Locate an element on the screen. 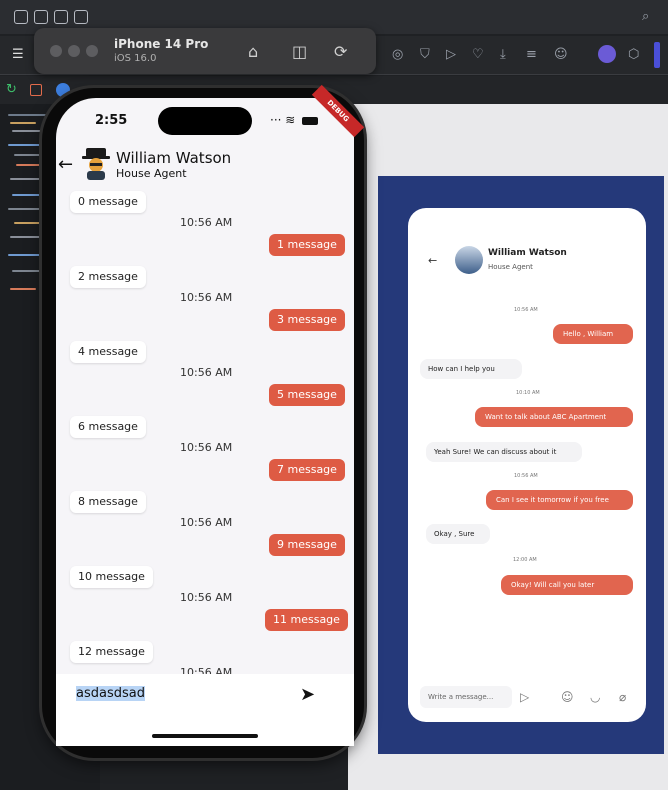 Image resolution: width=668 pixels, height=790 pixels. wifi-icon: ≋ is located at coordinates (290, 120).